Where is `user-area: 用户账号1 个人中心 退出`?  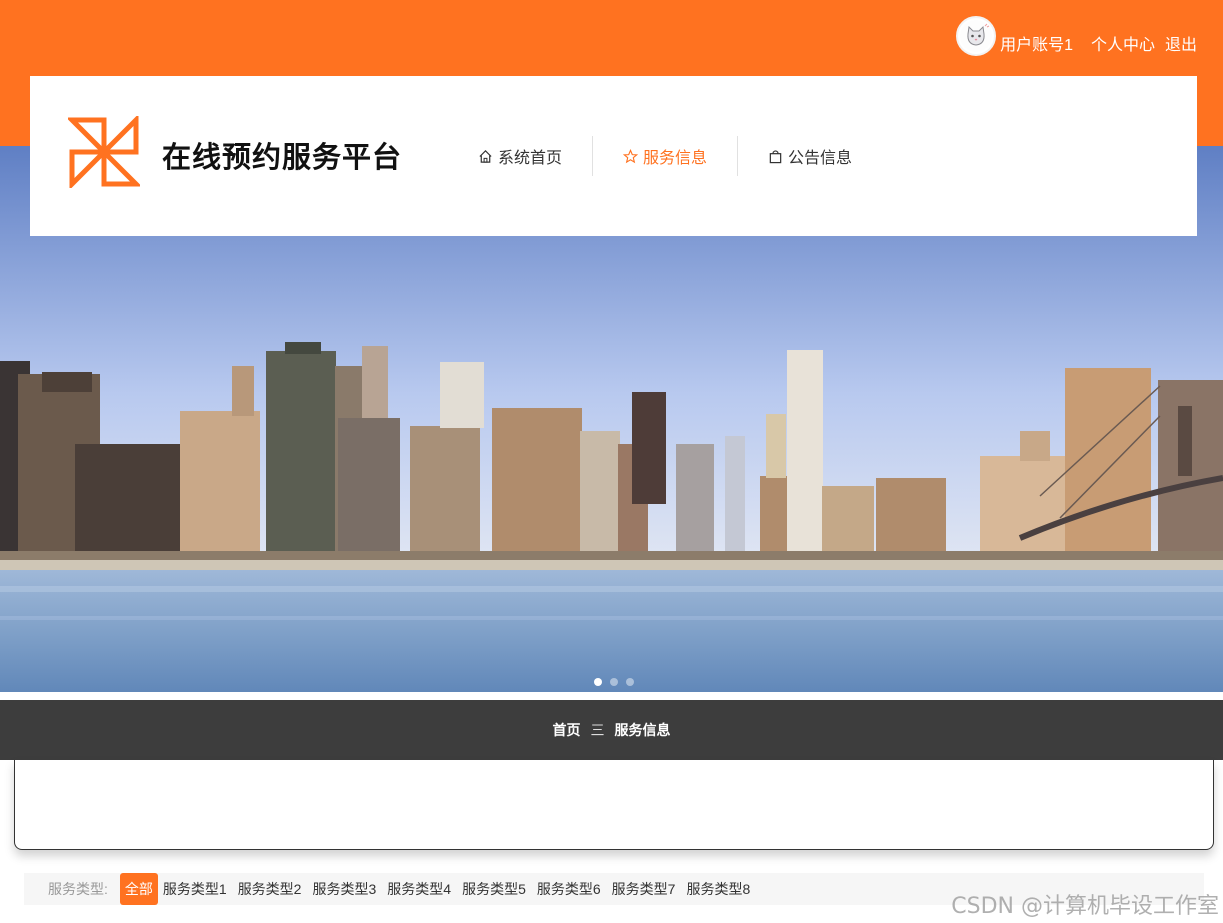 user-area: 用户账号1 个人中心 退出 is located at coordinates (1076, 36).